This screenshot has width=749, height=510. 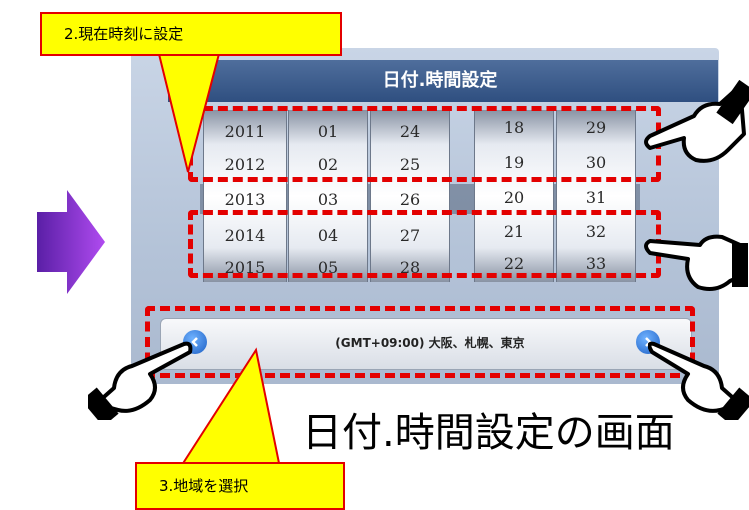 I want to click on wheel-value: 03, so click(x=328, y=199).